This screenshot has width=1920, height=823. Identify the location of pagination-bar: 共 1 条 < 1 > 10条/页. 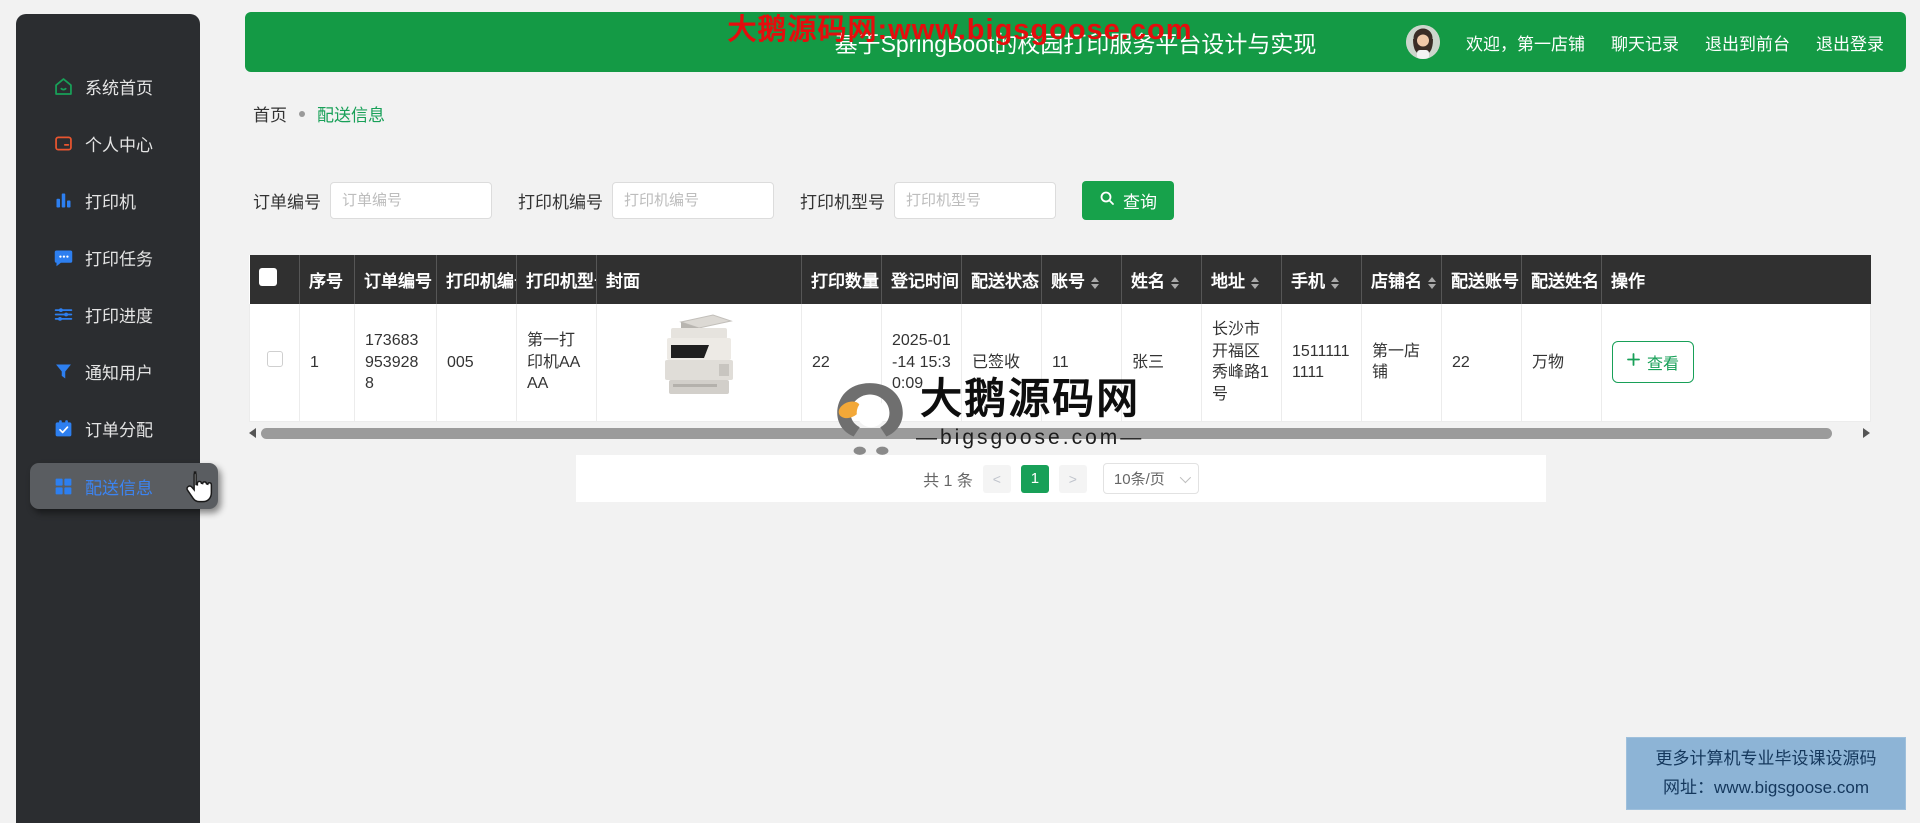
(1061, 478).